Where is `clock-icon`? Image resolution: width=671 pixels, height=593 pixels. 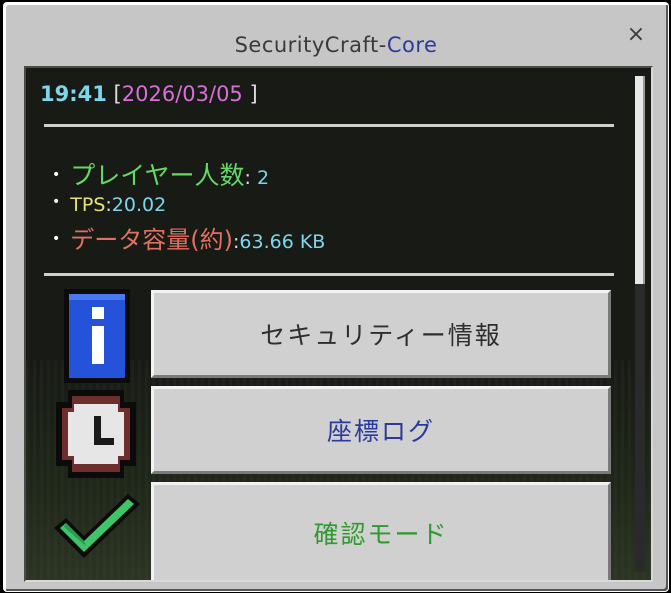
clock-icon is located at coordinates (96, 434).